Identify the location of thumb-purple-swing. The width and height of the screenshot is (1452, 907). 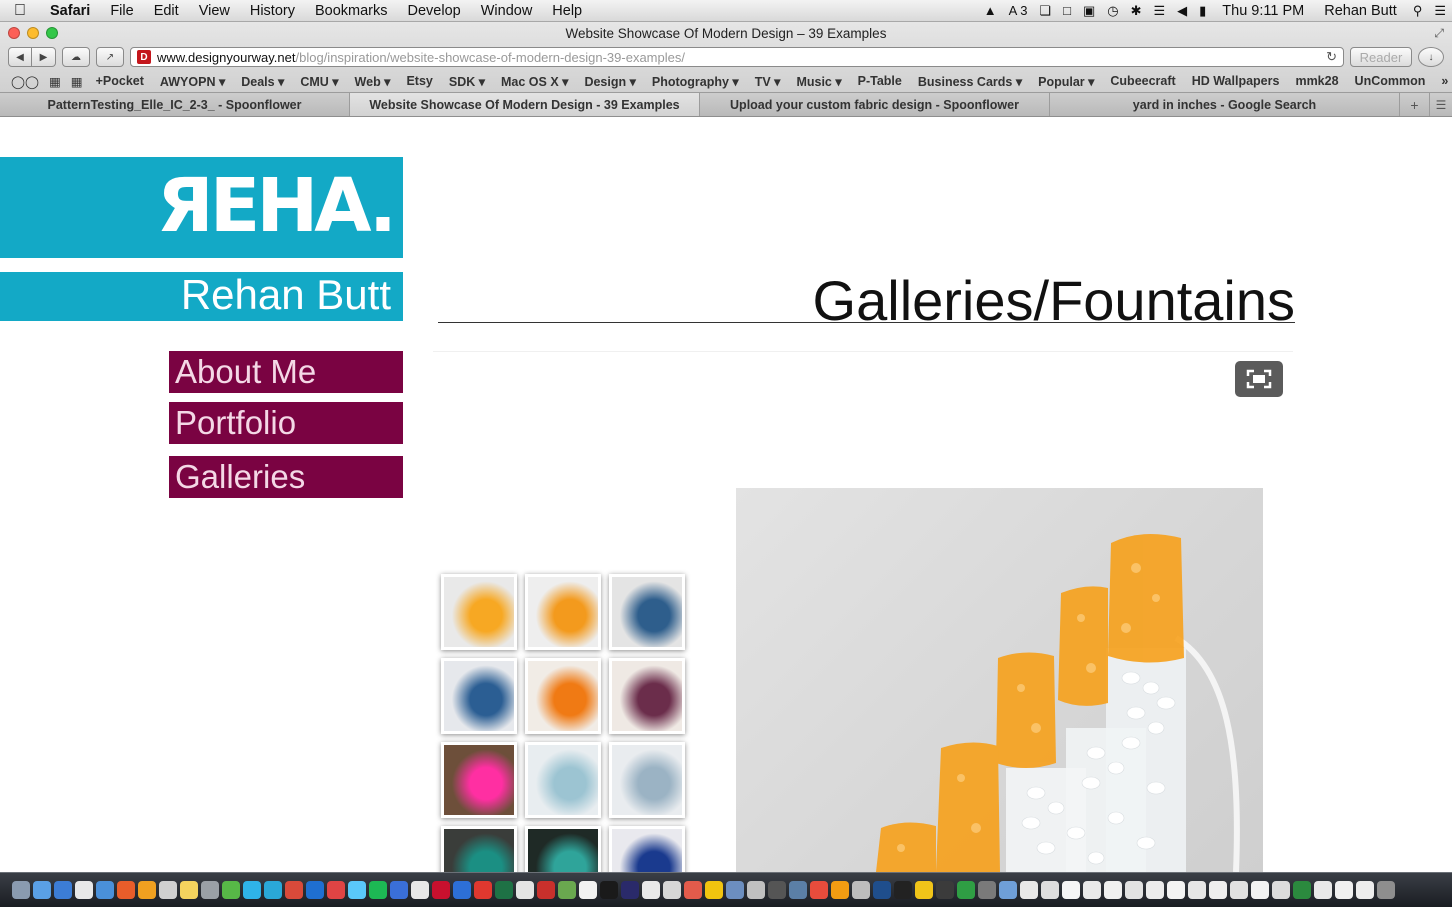
(647, 696).